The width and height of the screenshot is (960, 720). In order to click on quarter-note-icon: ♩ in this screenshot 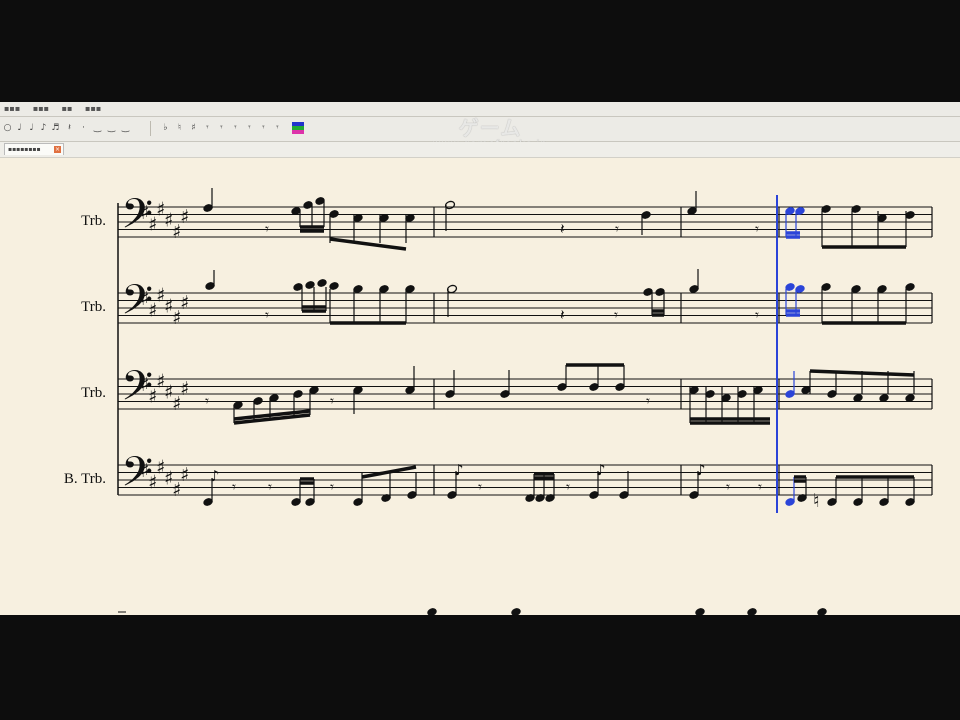, I will do `click(31, 128)`.